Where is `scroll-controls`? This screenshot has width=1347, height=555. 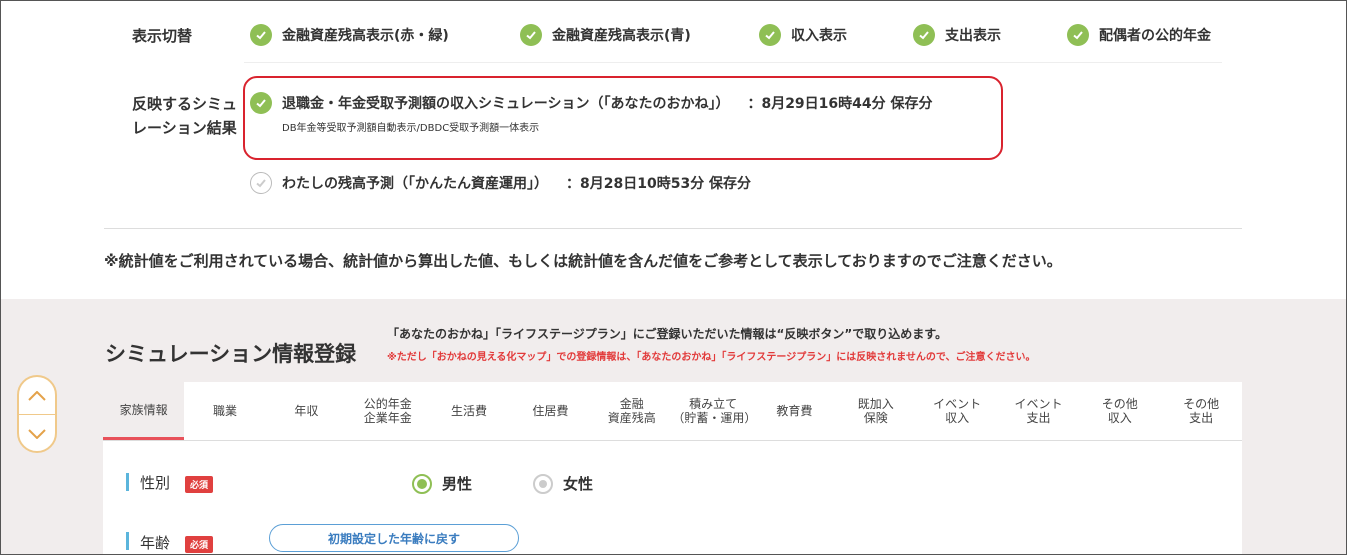
scroll-controls is located at coordinates (37, 414).